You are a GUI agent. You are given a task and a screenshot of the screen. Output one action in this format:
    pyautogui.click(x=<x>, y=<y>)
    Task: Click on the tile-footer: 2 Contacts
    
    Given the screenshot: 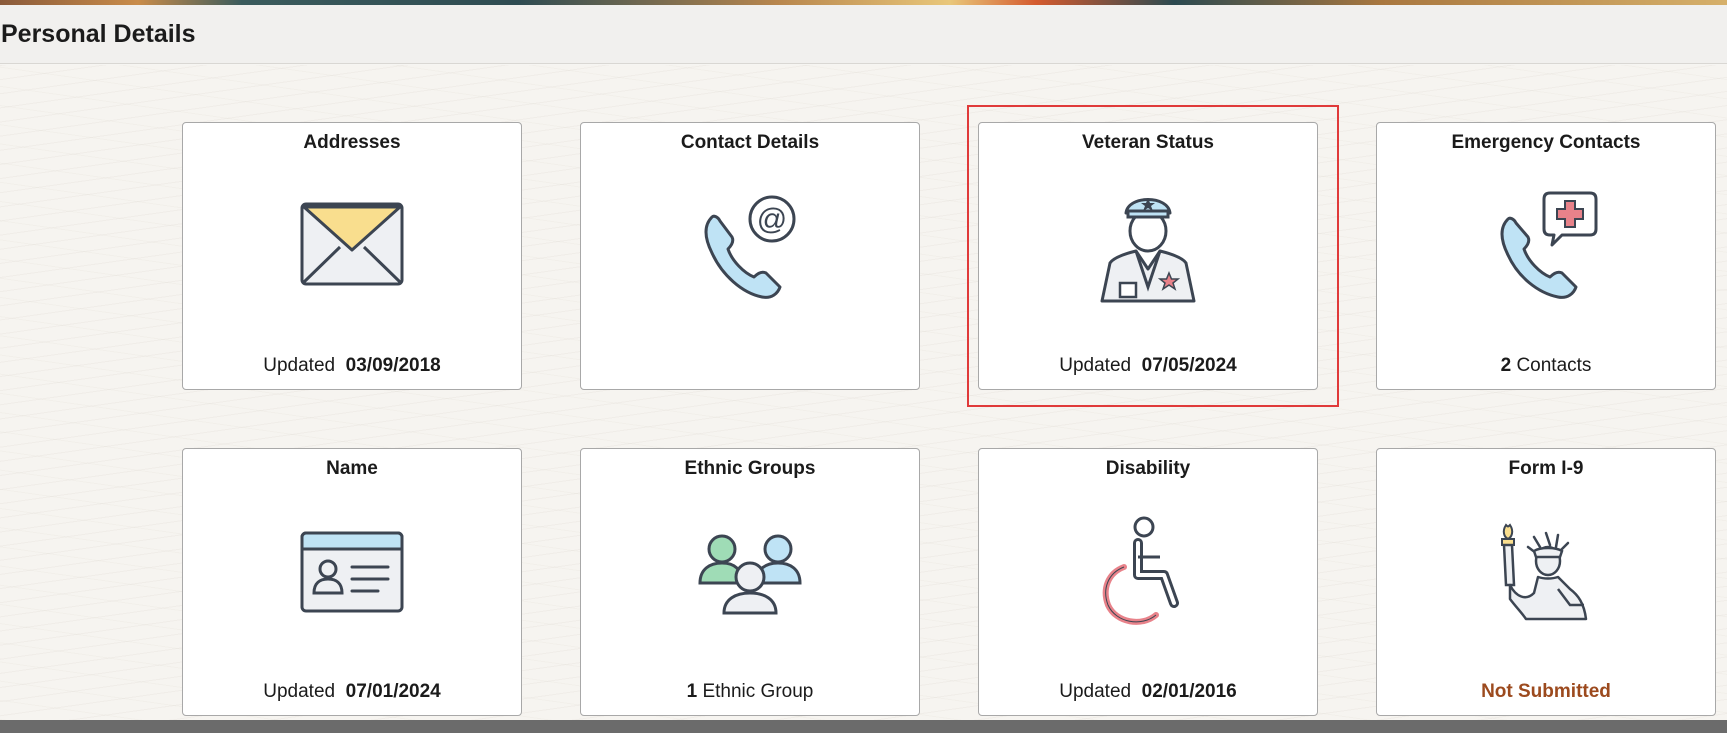 What is the action you would take?
    pyautogui.click(x=1546, y=366)
    